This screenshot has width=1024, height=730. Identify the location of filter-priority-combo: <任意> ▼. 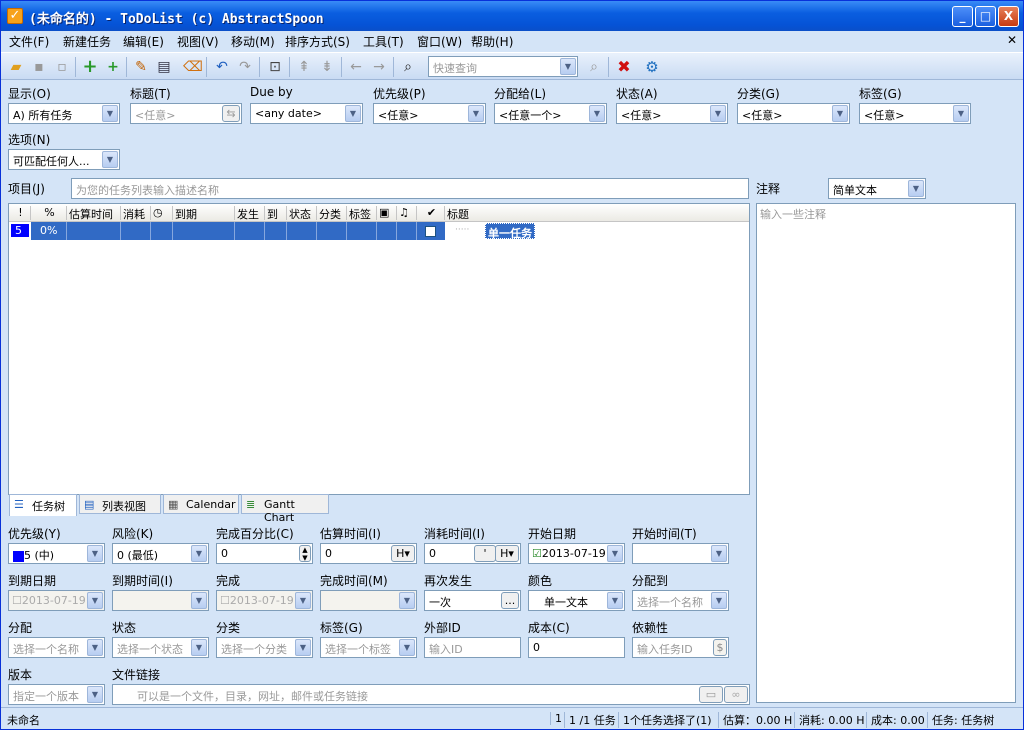
(429, 113).